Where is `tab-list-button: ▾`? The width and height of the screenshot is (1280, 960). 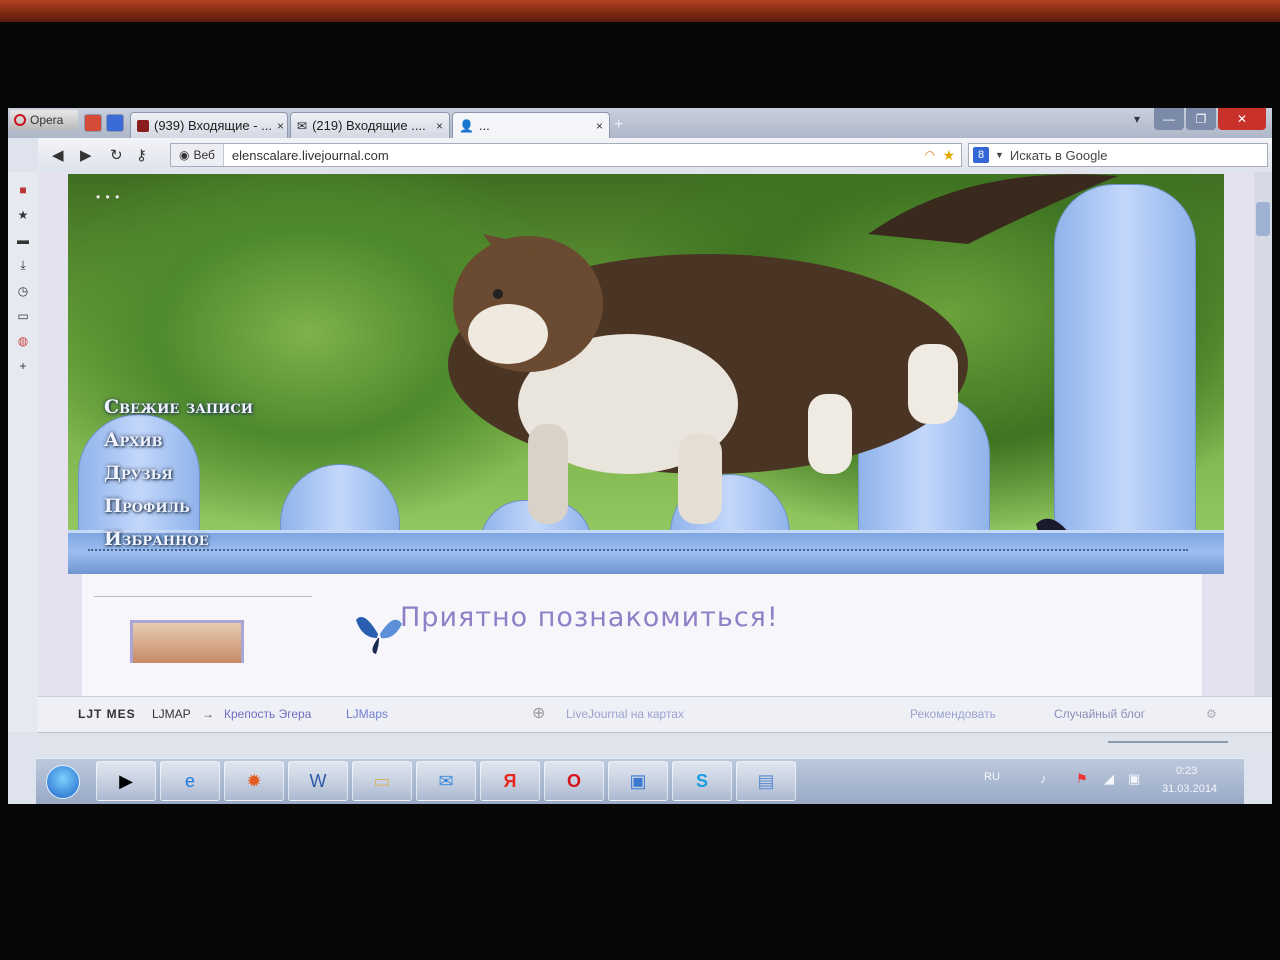
tab-list-button: ▾ is located at coordinates (1137, 119).